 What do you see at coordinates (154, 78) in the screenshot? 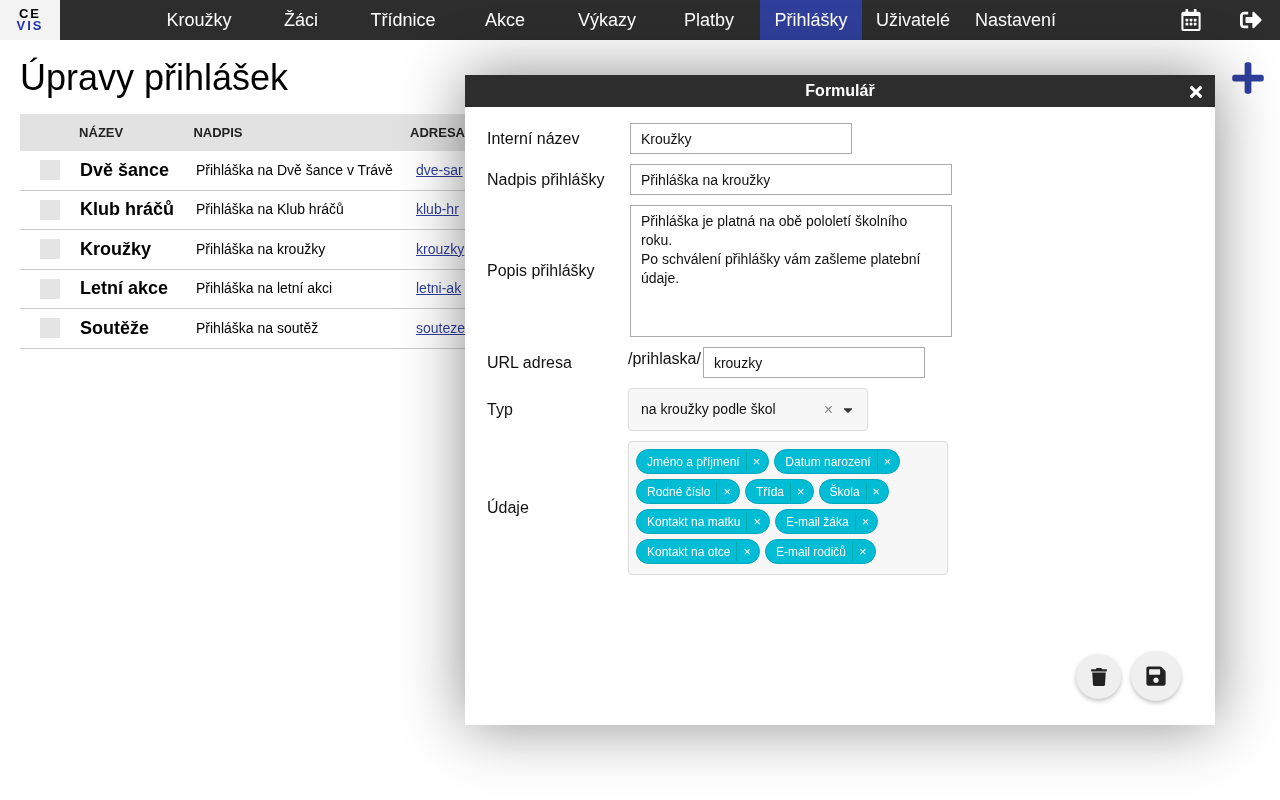
I see `page-title: Úpravy přihlášek` at bounding box center [154, 78].